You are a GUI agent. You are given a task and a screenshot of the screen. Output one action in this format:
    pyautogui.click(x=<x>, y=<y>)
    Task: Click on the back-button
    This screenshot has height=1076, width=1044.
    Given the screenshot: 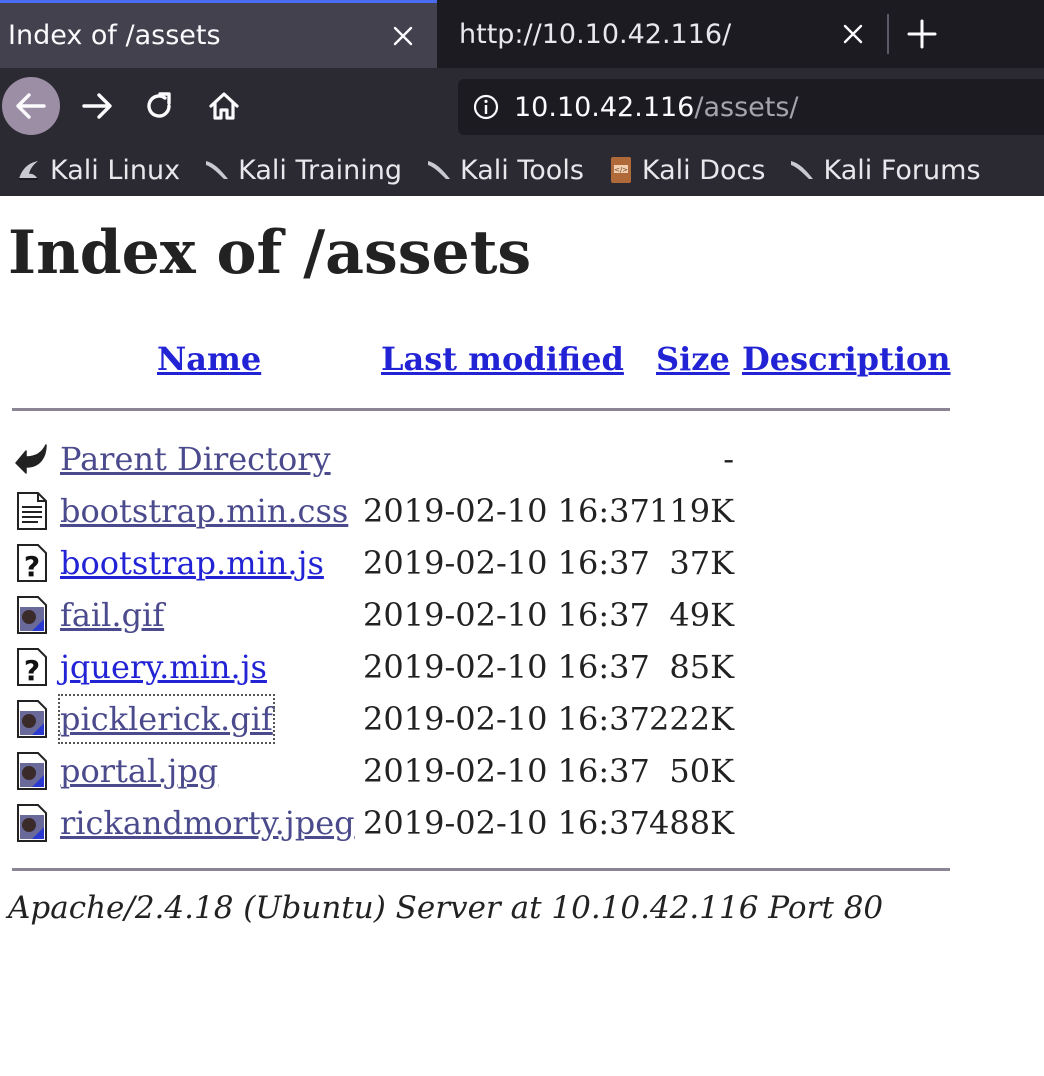 What is the action you would take?
    pyautogui.click(x=31, y=106)
    